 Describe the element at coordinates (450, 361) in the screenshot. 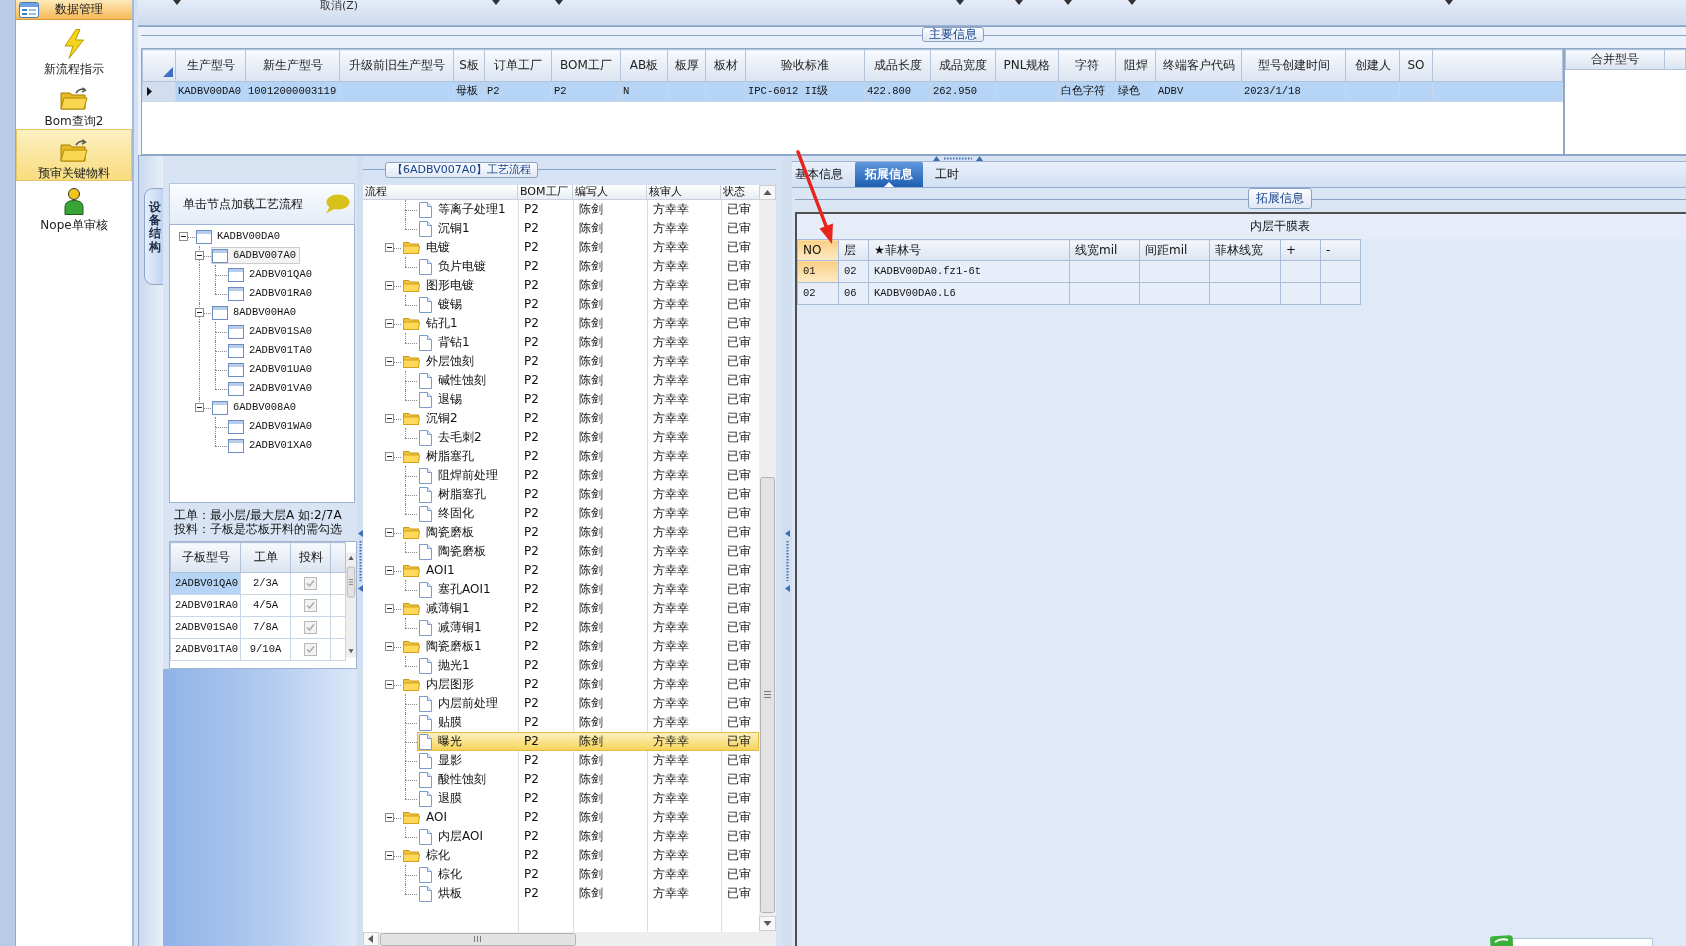

I see `step-label: 外层蚀刻` at that location.